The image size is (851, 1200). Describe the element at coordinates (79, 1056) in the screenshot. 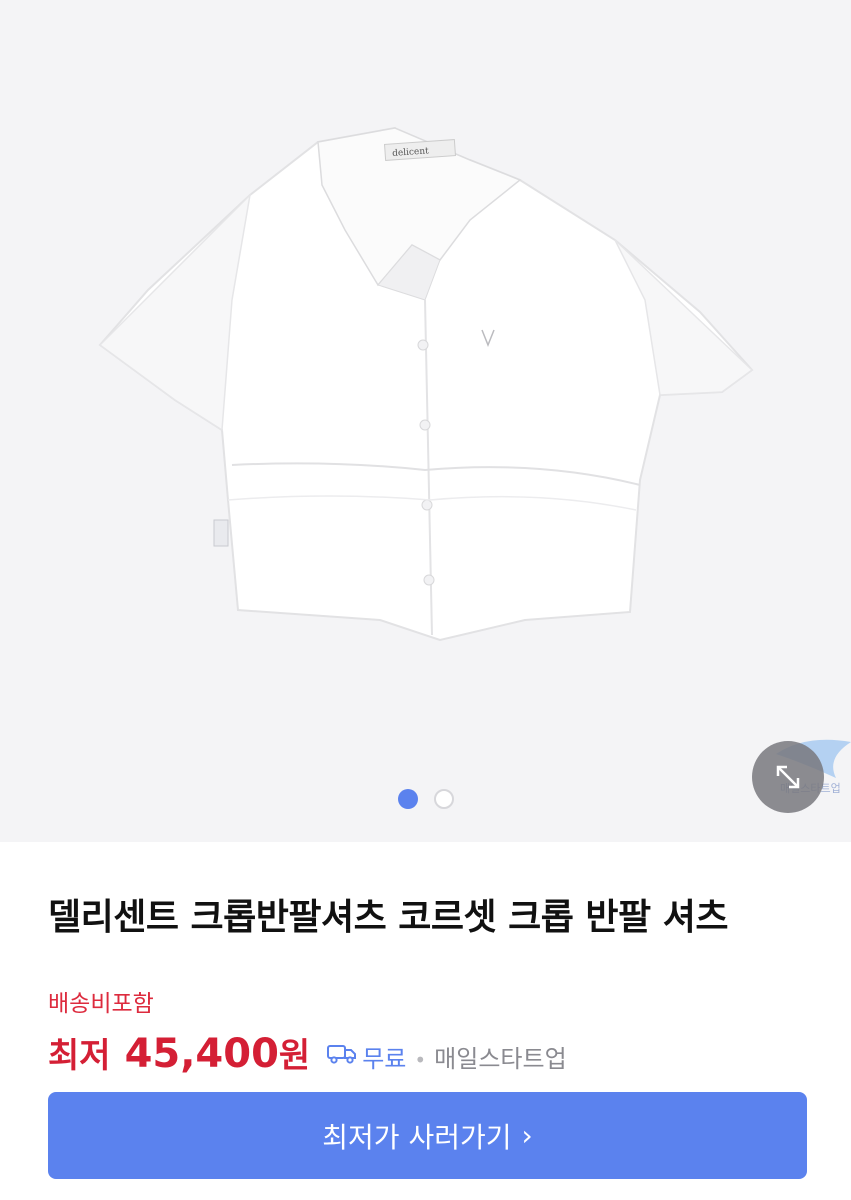

I see `price-prefix: 최저` at that location.